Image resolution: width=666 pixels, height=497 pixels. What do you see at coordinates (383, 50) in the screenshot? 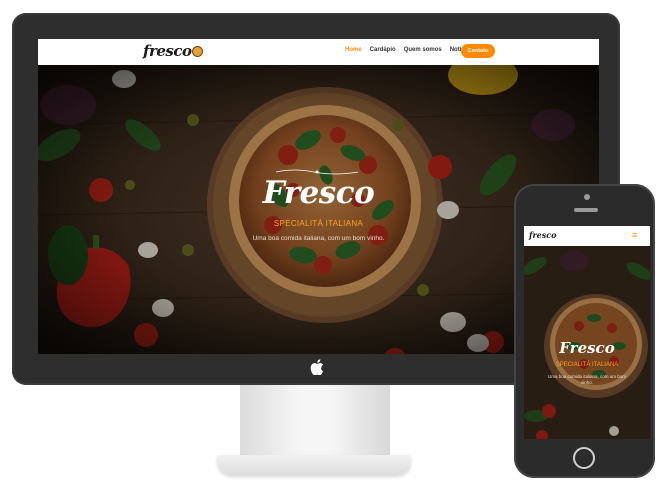
I see `nav-item-cardapio: Cardápio` at bounding box center [383, 50].